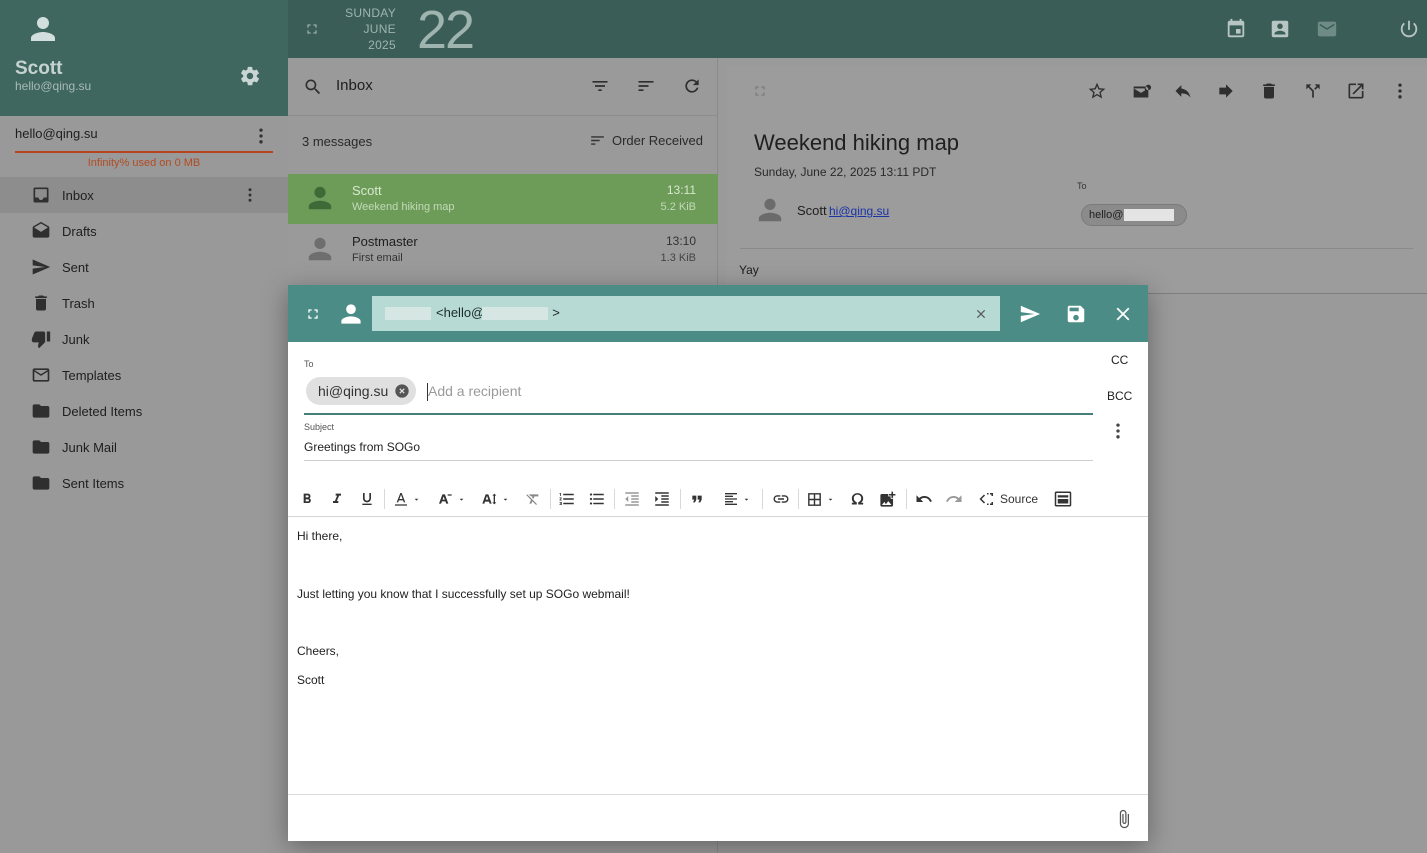 The image size is (1427, 853). I want to click on clear-format-button, so click(533, 499).